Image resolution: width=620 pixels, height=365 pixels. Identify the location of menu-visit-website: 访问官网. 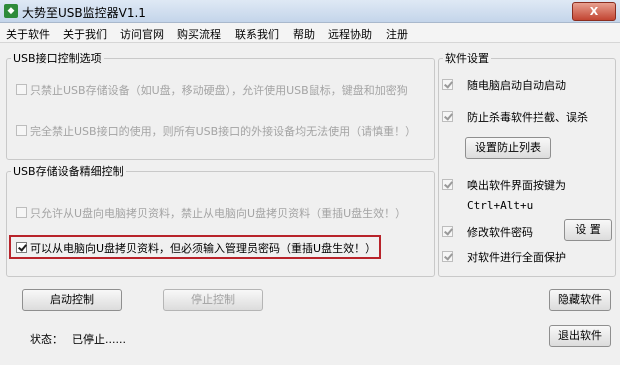
(142, 34).